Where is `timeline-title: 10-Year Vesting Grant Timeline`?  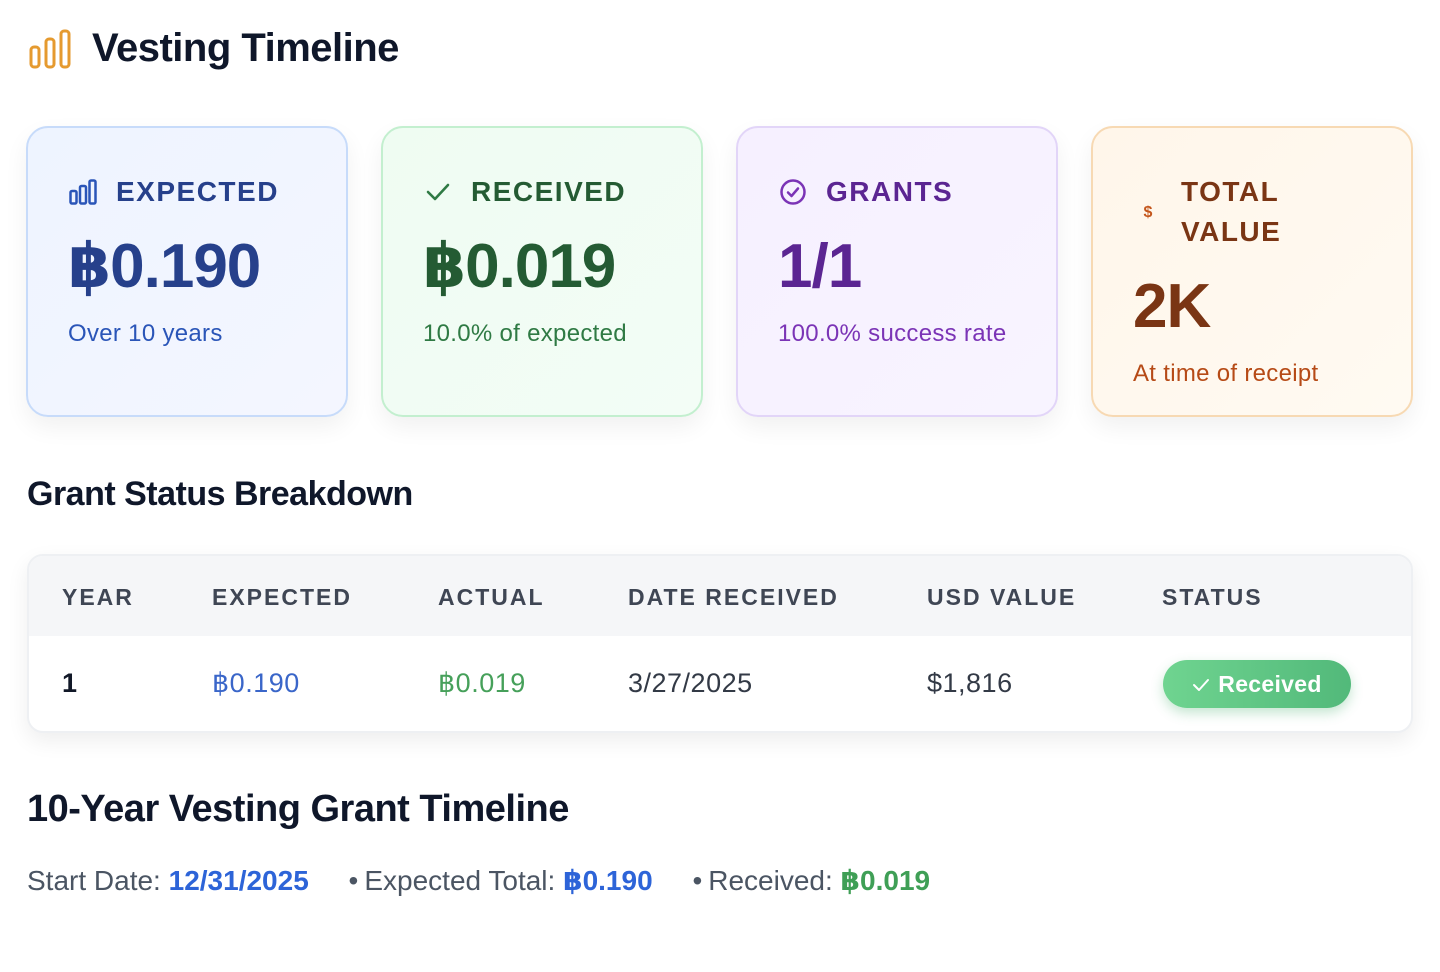 timeline-title: 10-Year Vesting Grant Timeline is located at coordinates (298, 809).